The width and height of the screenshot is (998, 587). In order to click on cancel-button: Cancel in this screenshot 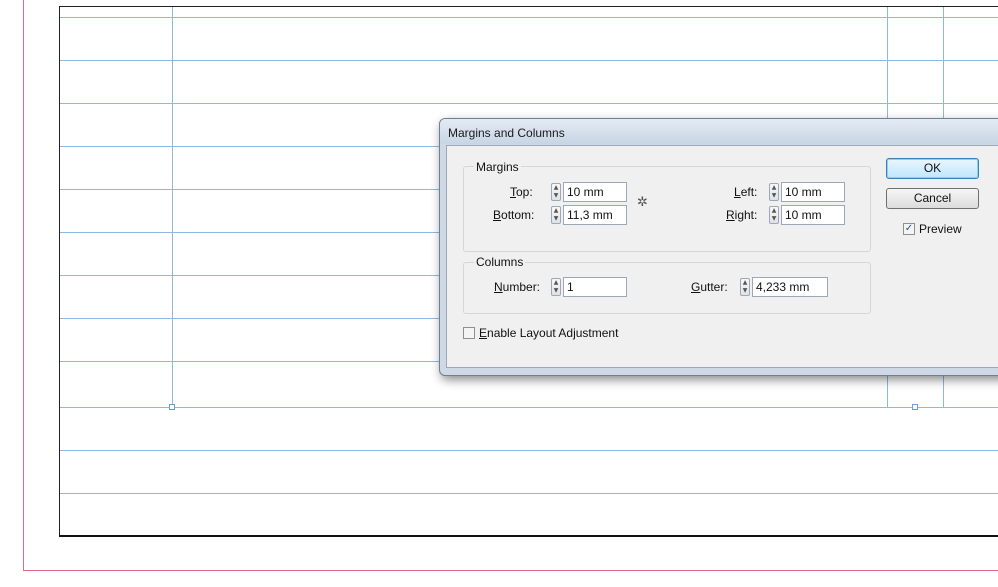, I will do `click(932, 198)`.